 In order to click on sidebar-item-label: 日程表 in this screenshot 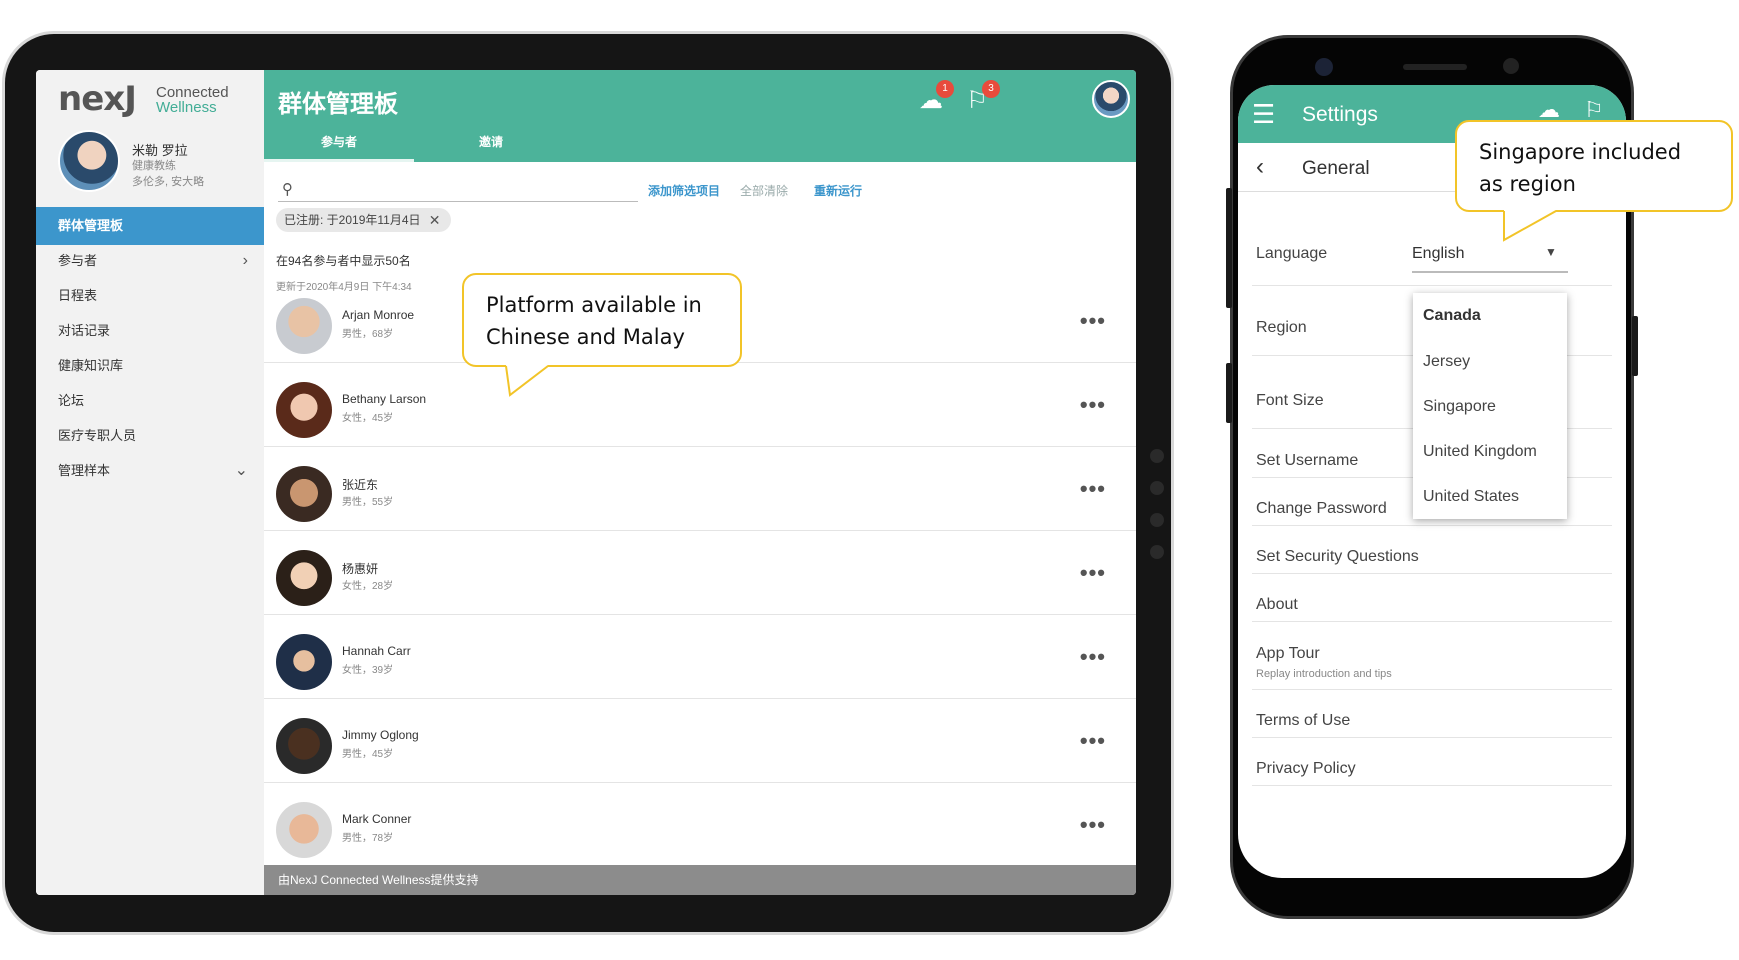, I will do `click(78, 295)`.